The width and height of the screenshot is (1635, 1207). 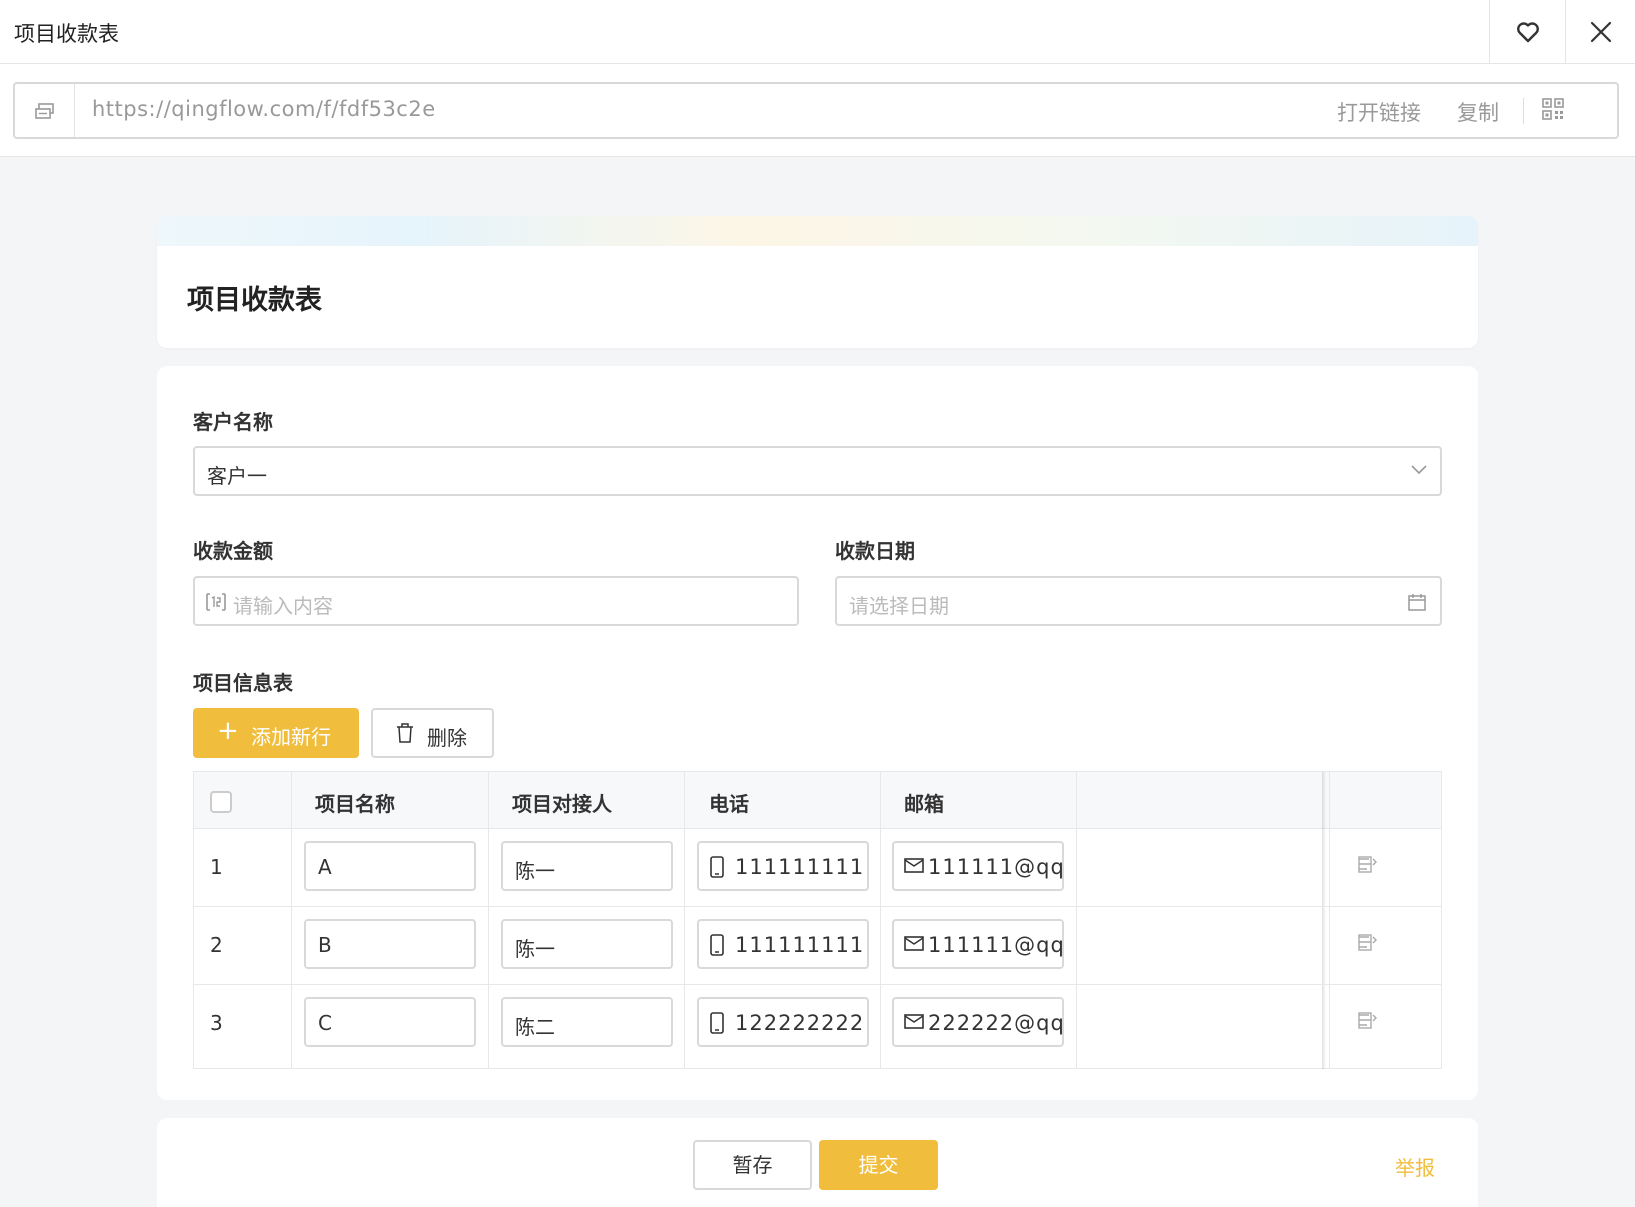 What do you see at coordinates (390, 866) in the screenshot?
I see `project-name-input: A` at bounding box center [390, 866].